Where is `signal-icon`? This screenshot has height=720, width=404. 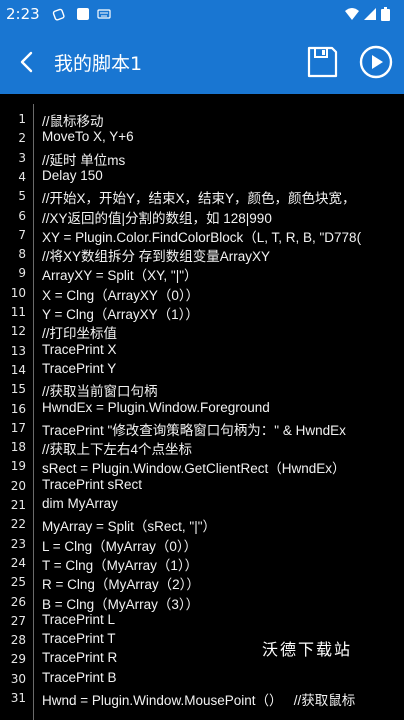
signal-icon is located at coordinates (370, 14).